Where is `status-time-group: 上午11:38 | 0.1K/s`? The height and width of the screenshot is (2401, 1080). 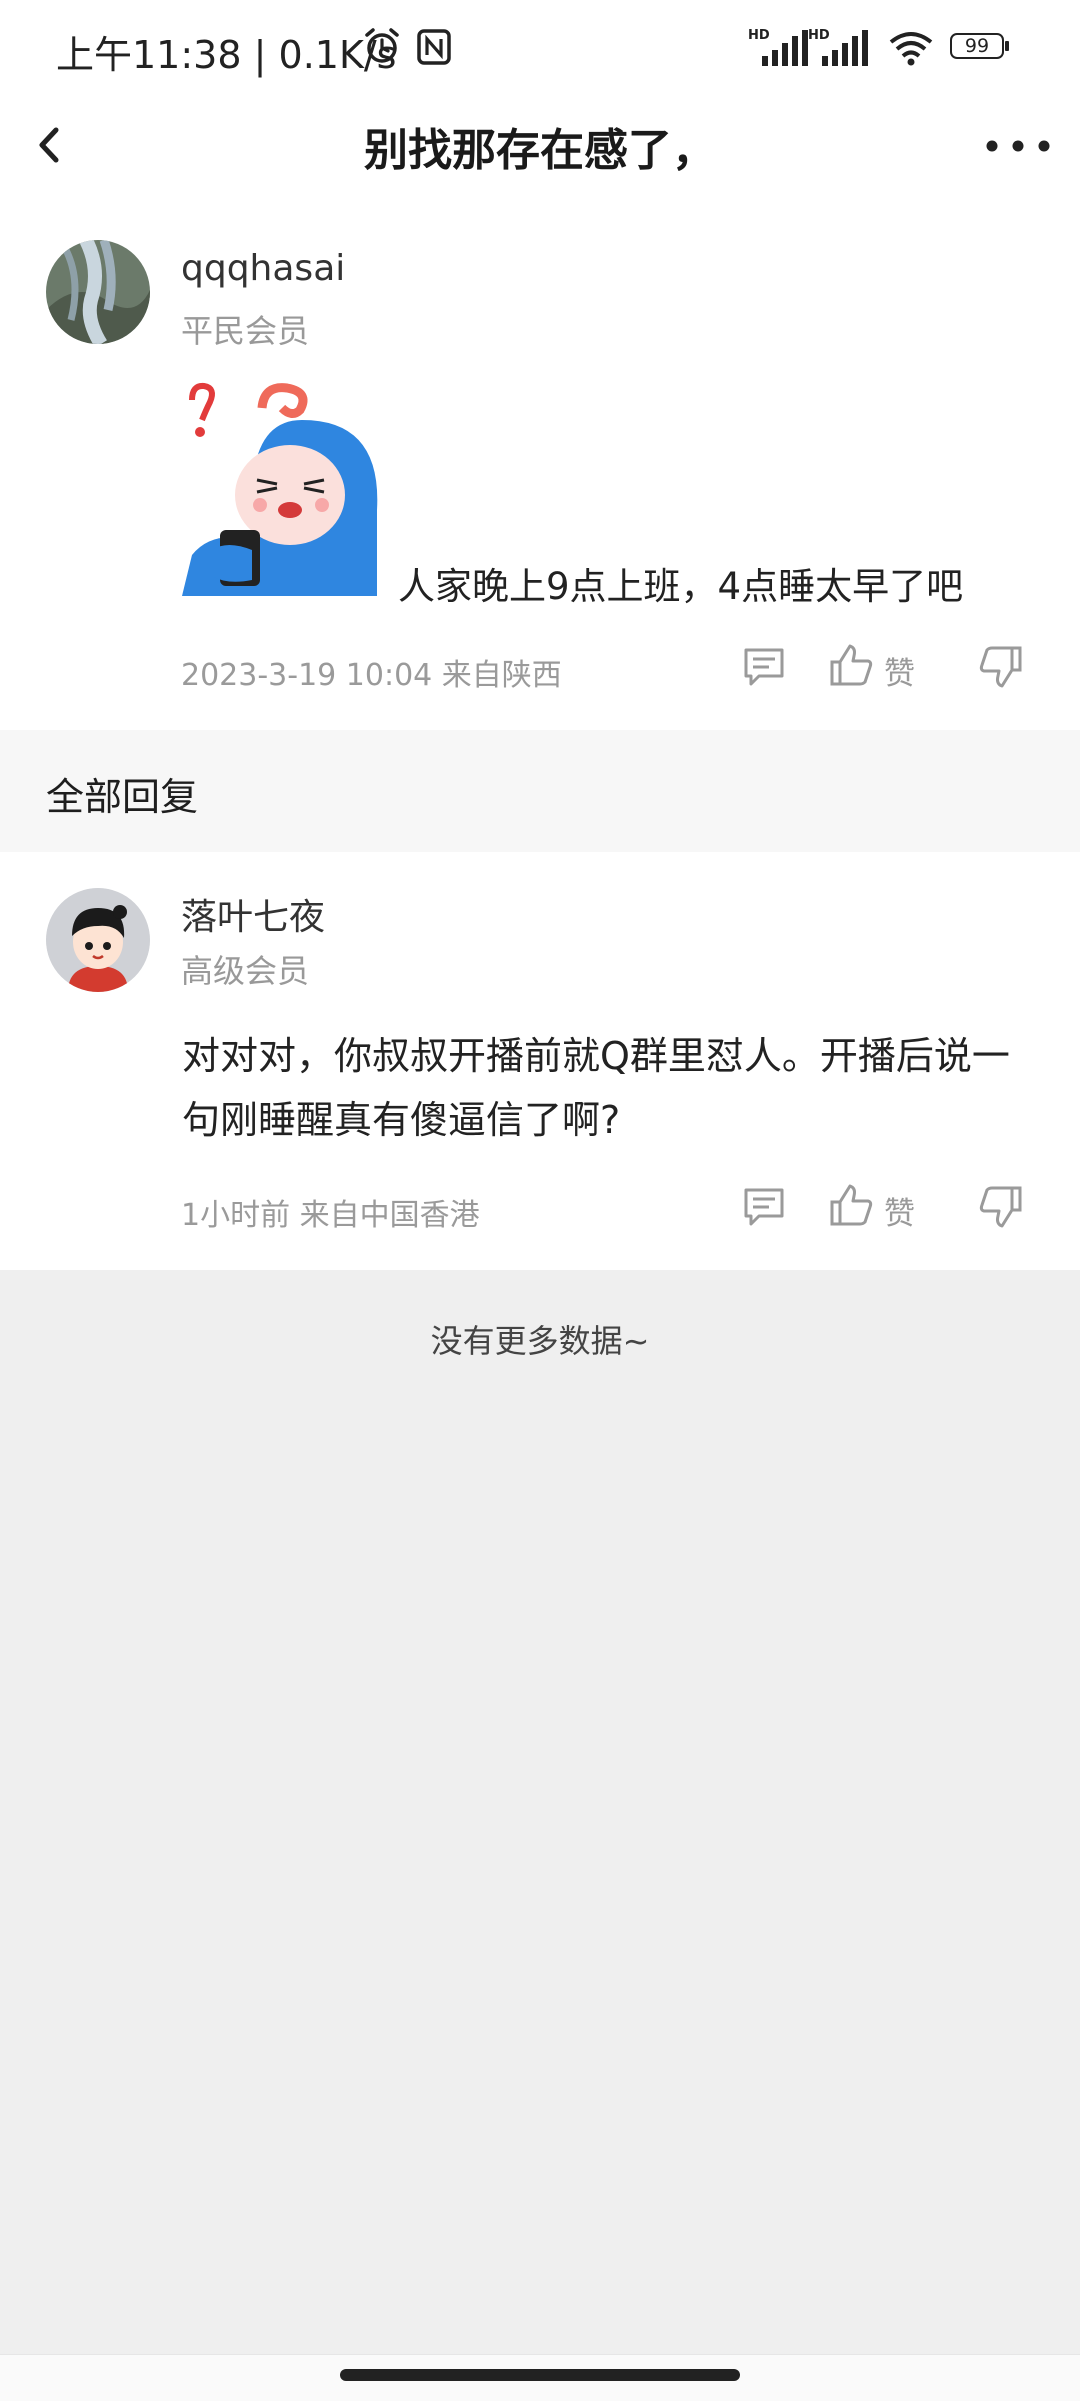 status-time-group: 上午11:38 | 0.1K/s is located at coordinates (226, 51).